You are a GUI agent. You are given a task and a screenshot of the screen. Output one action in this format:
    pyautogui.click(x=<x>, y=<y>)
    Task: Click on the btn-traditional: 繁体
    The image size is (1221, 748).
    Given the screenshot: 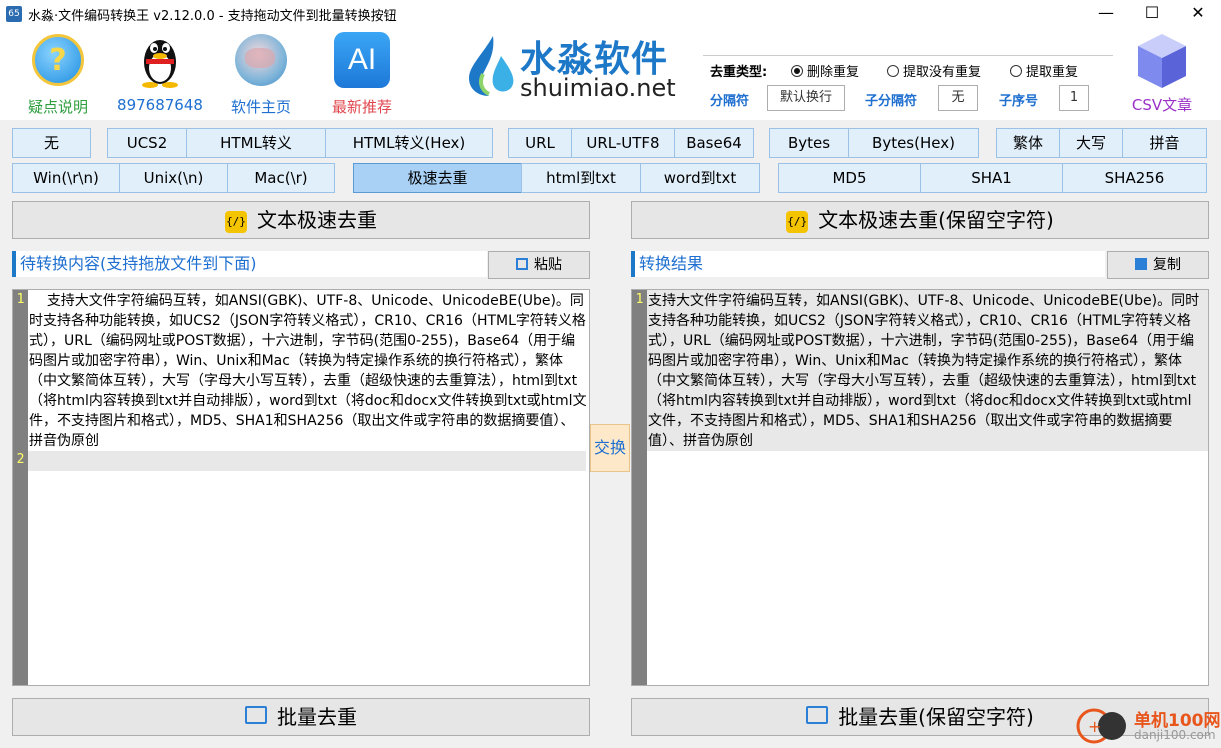 What is the action you would take?
    pyautogui.click(x=1028, y=143)
    